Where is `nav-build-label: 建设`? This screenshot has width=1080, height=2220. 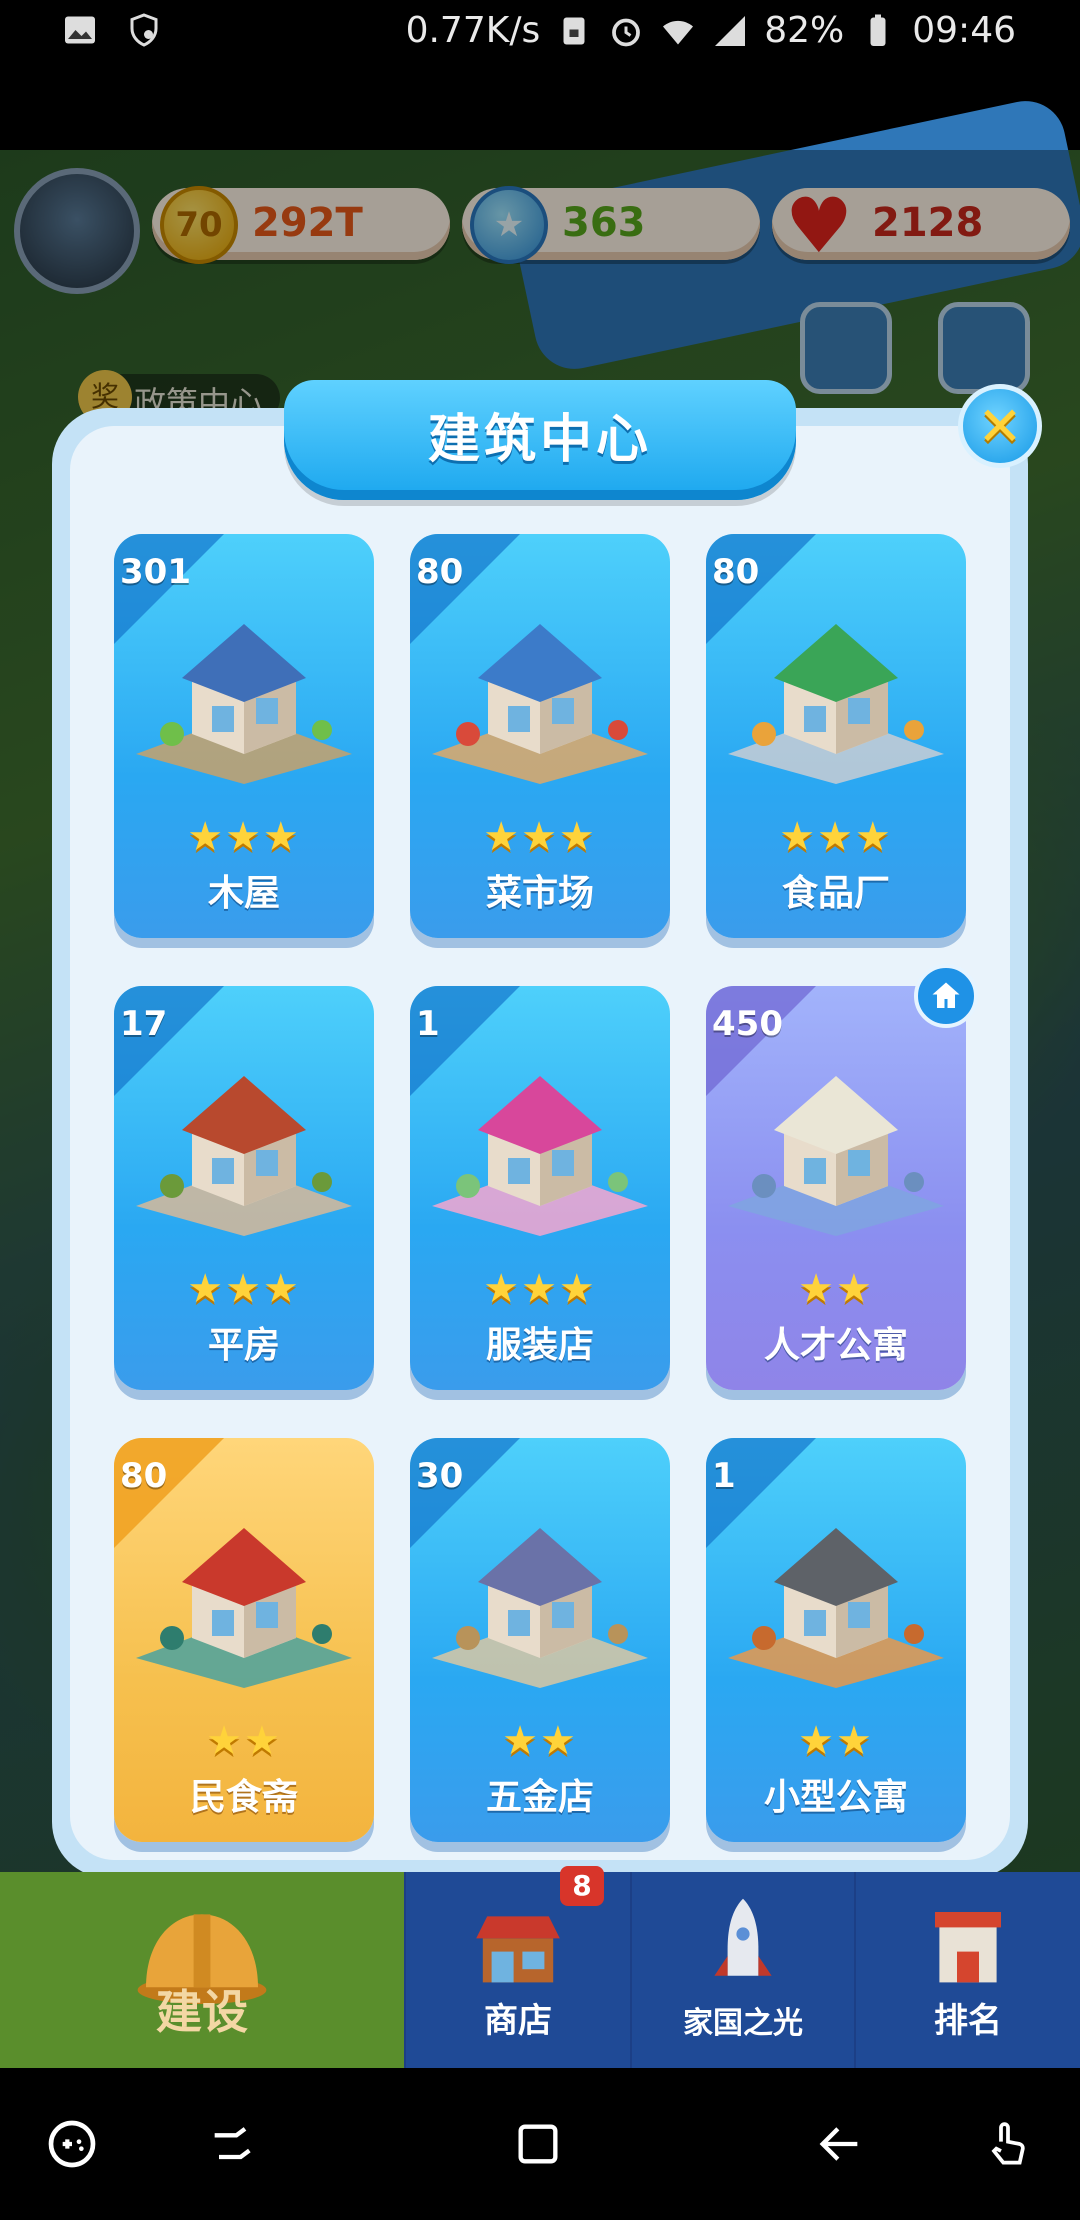 nav-build-label: 建设 is located at coordinates (202, 2012).